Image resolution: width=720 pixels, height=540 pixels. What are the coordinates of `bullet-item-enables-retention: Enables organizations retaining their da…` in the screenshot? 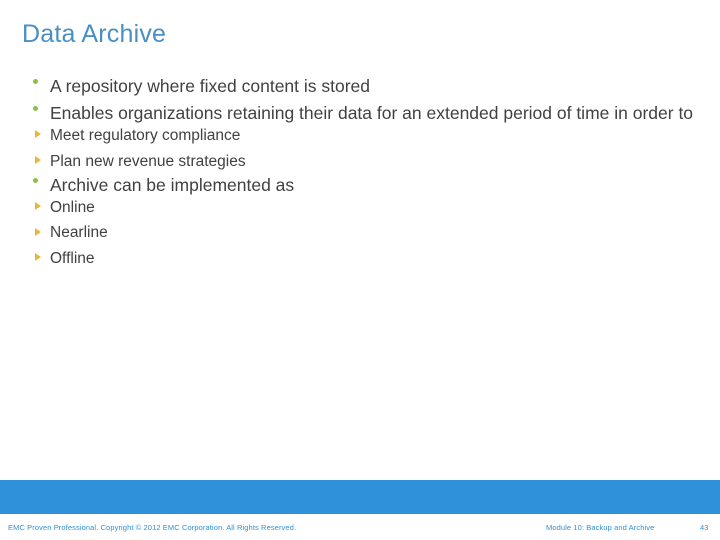 It's located at (362, 113).